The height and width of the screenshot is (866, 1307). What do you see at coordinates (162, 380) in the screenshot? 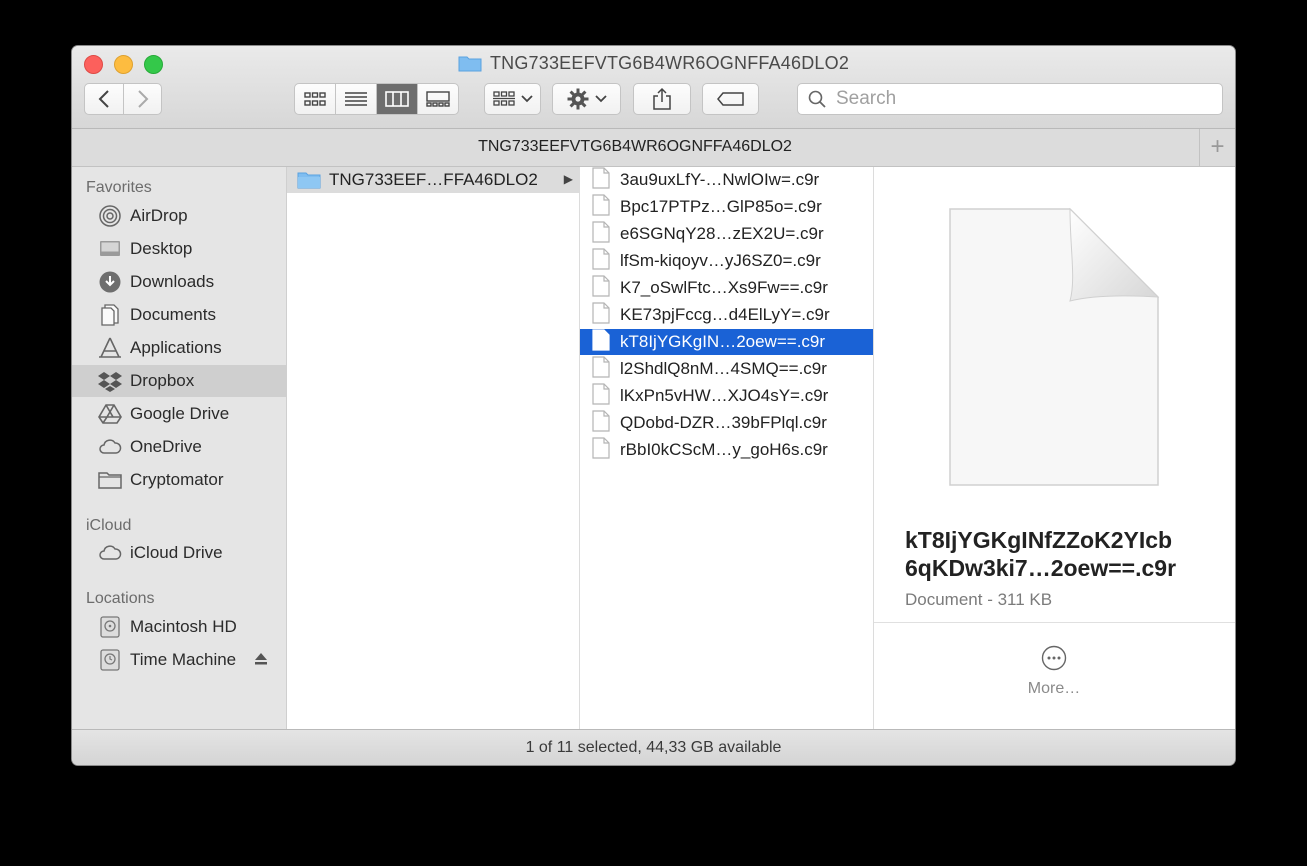
I see `sidebar-item-label: Dropbox` at bounding box center [162, 380].